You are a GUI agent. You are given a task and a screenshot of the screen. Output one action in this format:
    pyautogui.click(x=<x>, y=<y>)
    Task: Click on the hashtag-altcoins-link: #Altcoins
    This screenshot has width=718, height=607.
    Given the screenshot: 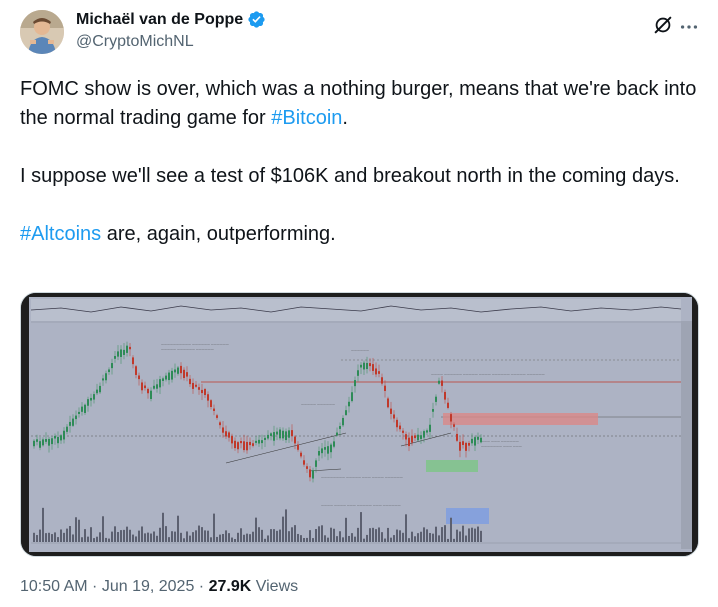 What is the action you would take?
    pyautogui.click(x=60, y=234)
    